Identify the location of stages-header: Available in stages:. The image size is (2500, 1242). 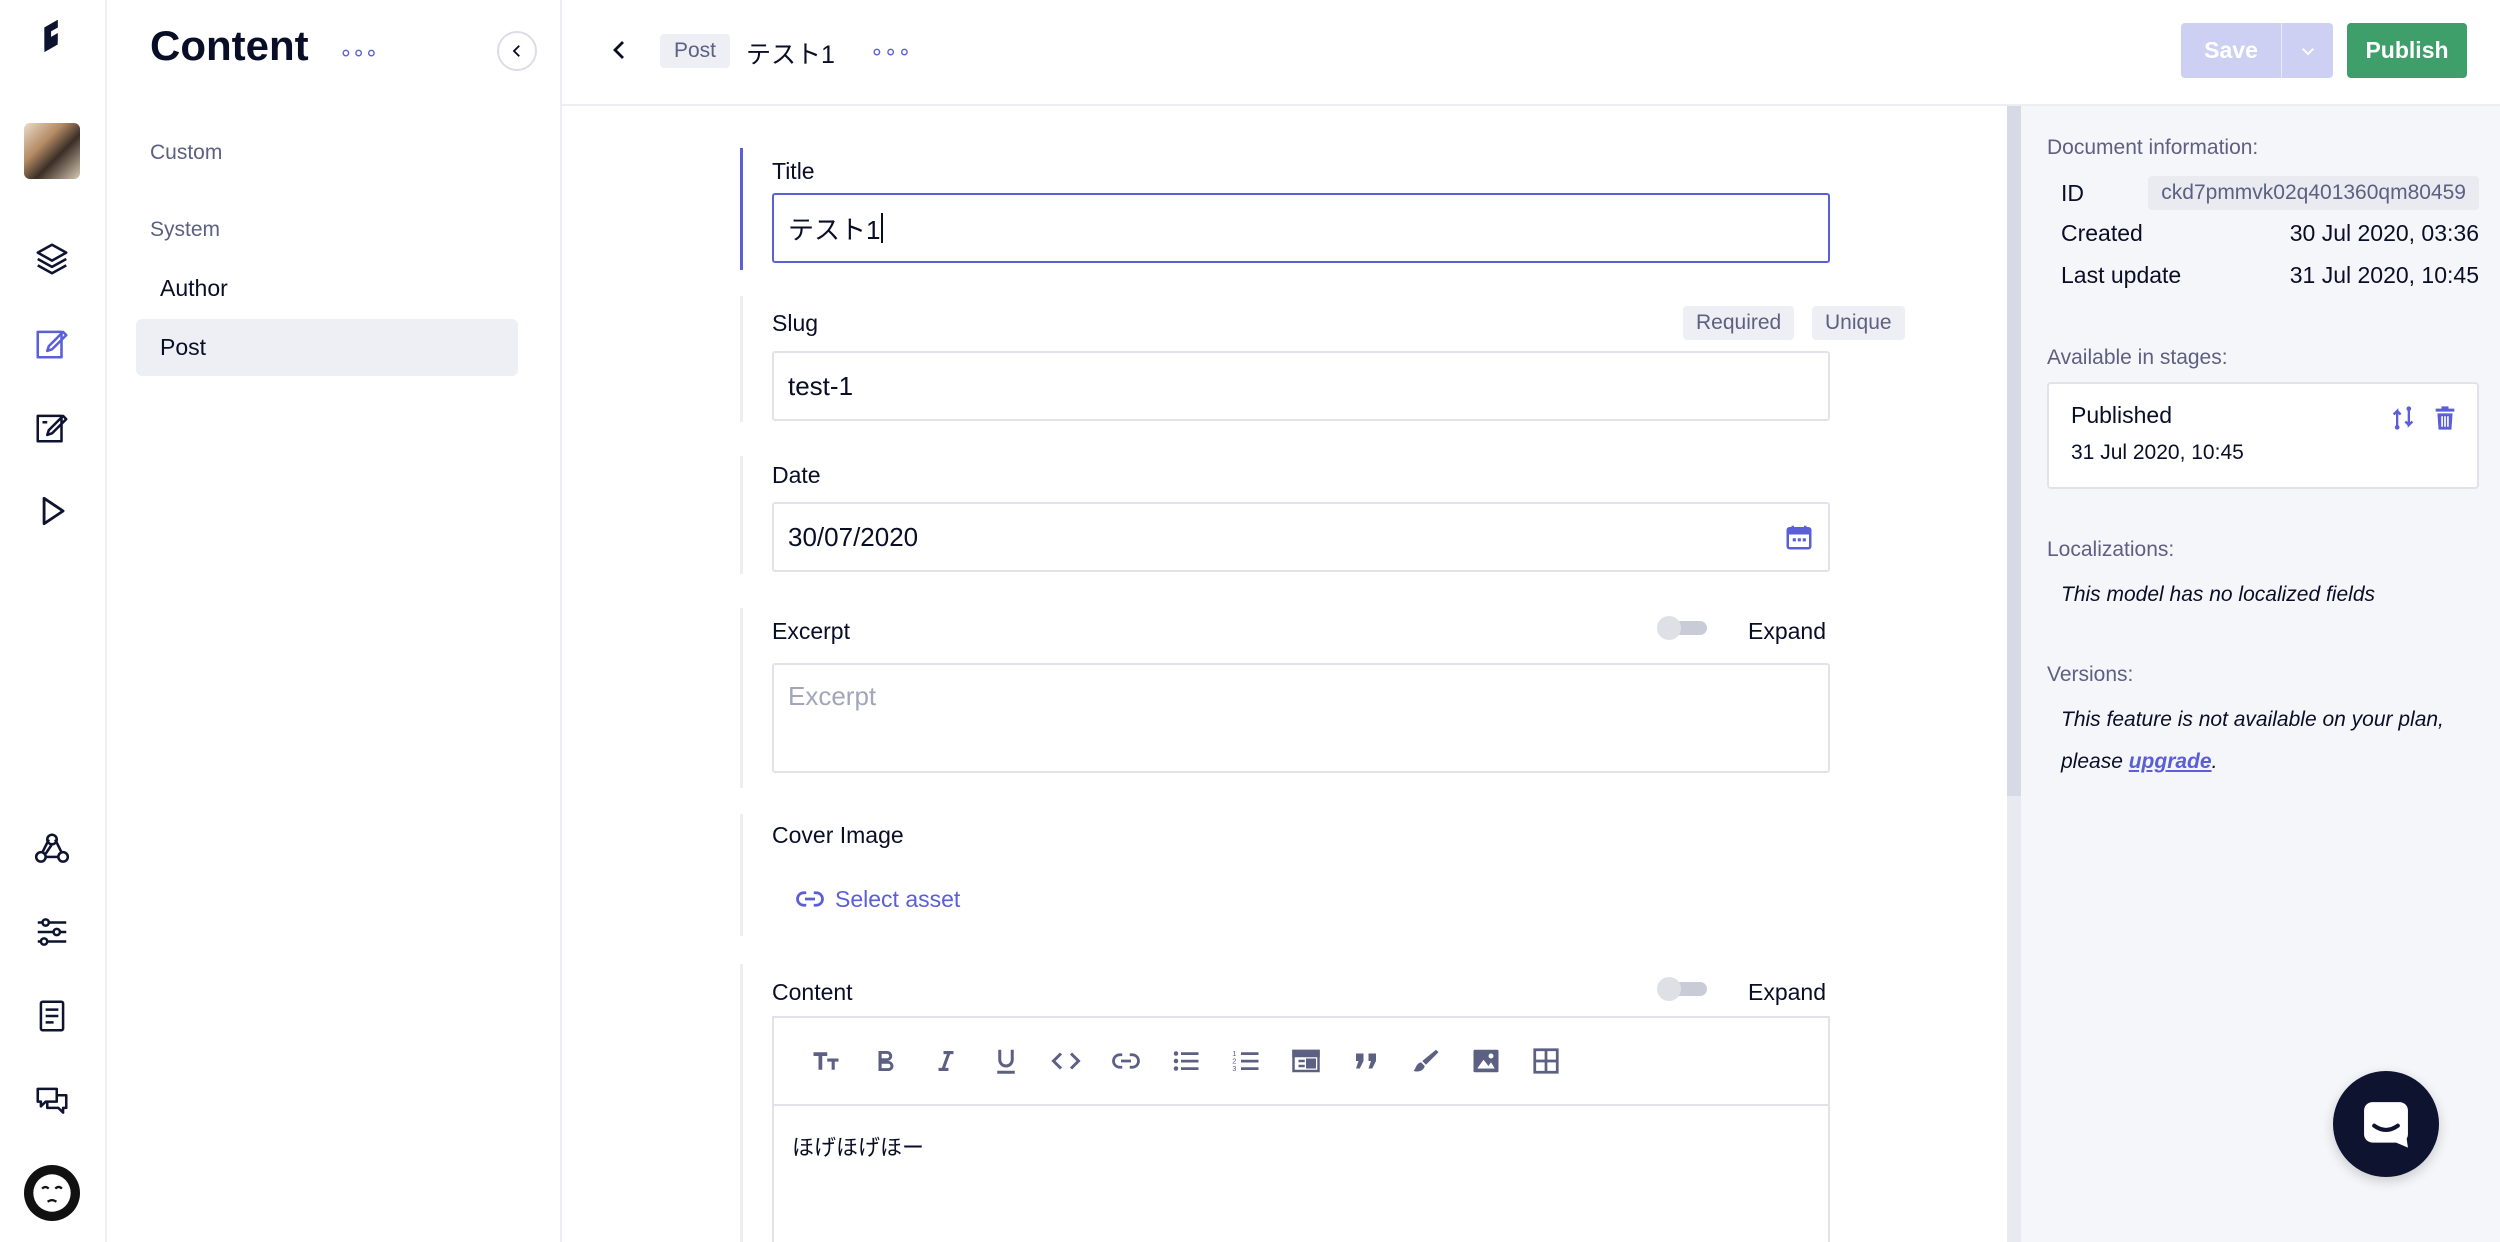
(2137, 357).